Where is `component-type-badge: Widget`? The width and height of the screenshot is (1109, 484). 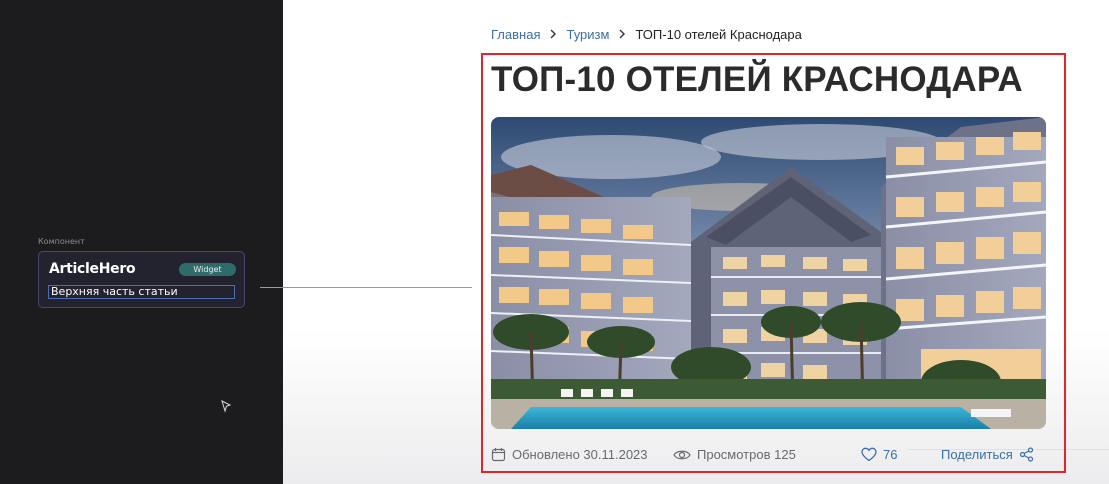 component-type-badge: Widget is located at coordinates (207, 269).